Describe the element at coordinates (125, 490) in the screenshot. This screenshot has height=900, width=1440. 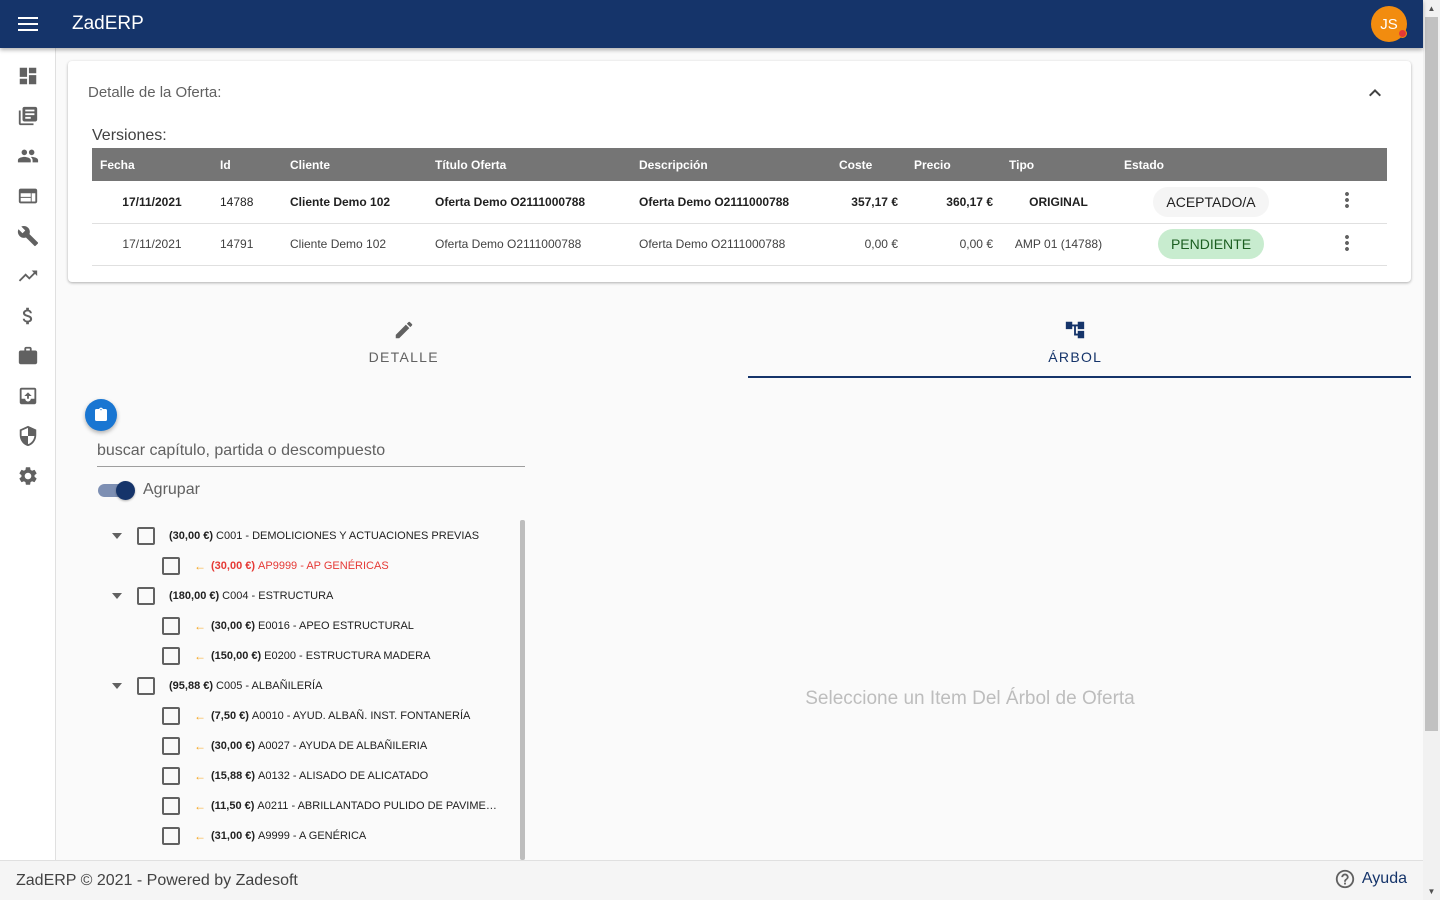
I see `toggle-knob` at that location.